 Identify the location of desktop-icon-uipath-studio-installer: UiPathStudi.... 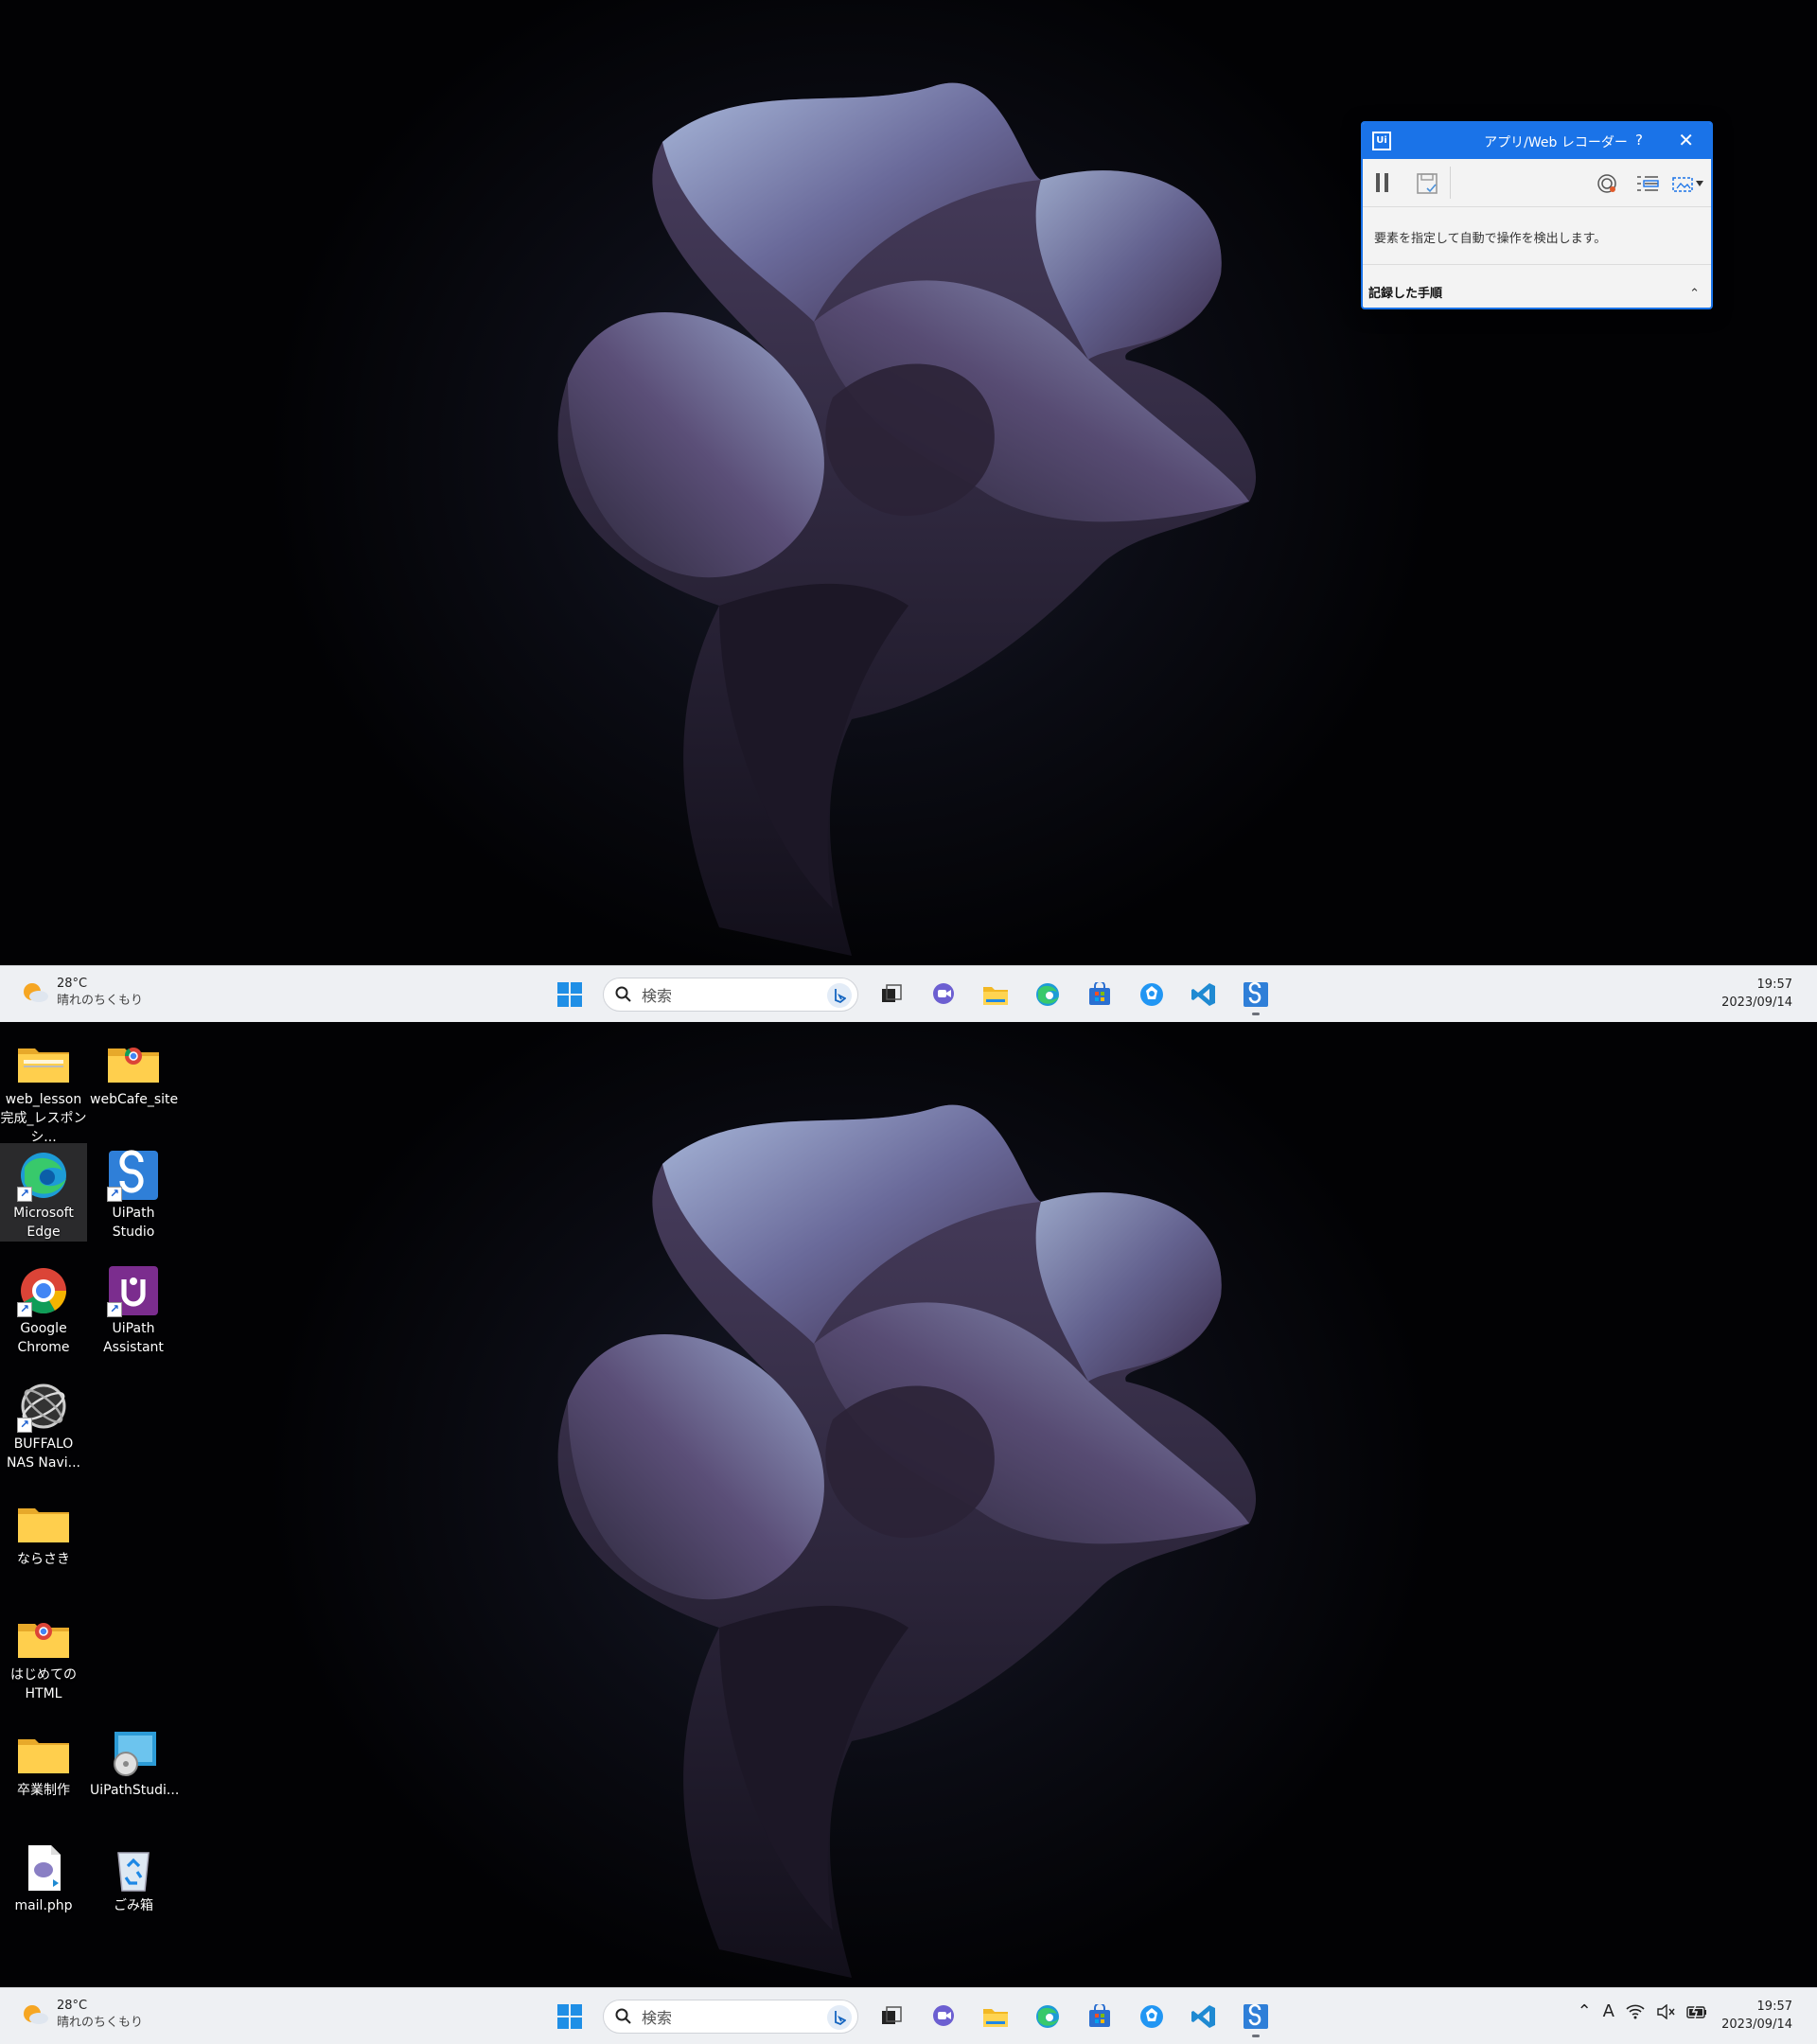
(135, 1760).